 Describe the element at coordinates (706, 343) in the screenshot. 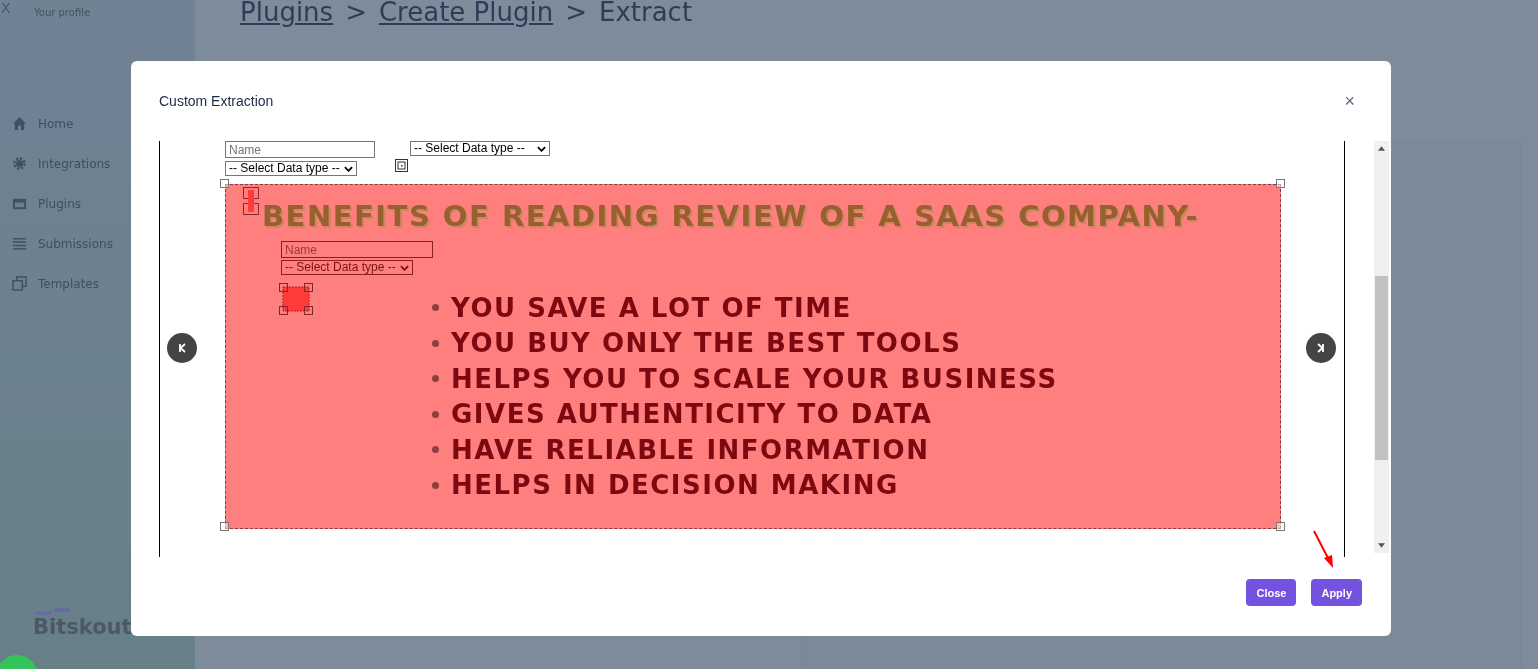

I see `bullet-text: YOU BUY ONLY THE BEST TOOLS` at that location.